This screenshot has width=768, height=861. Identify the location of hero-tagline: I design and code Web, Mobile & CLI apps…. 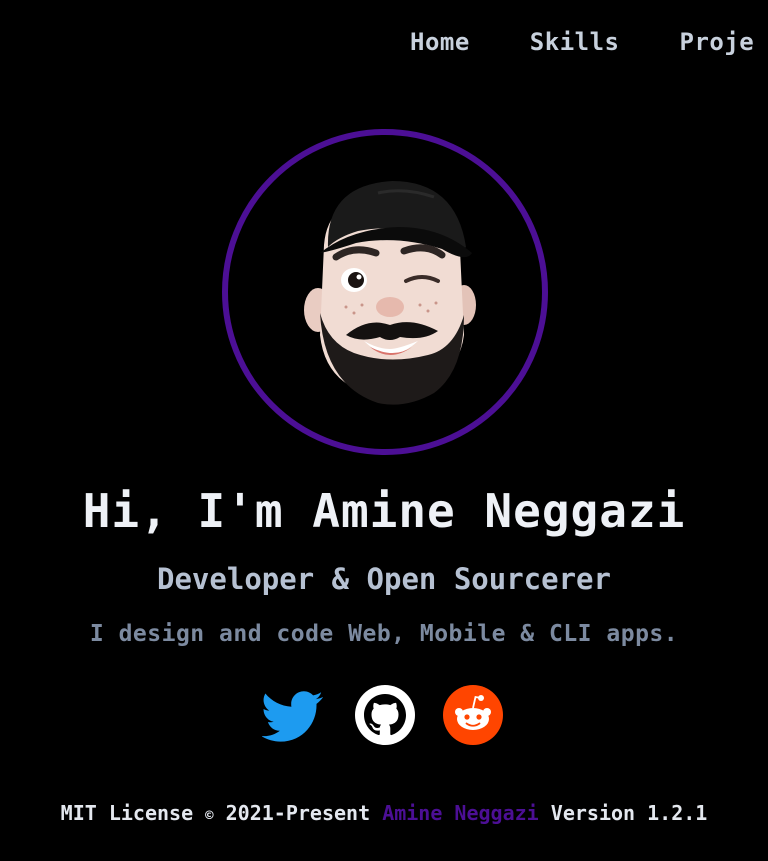
(384, 634).